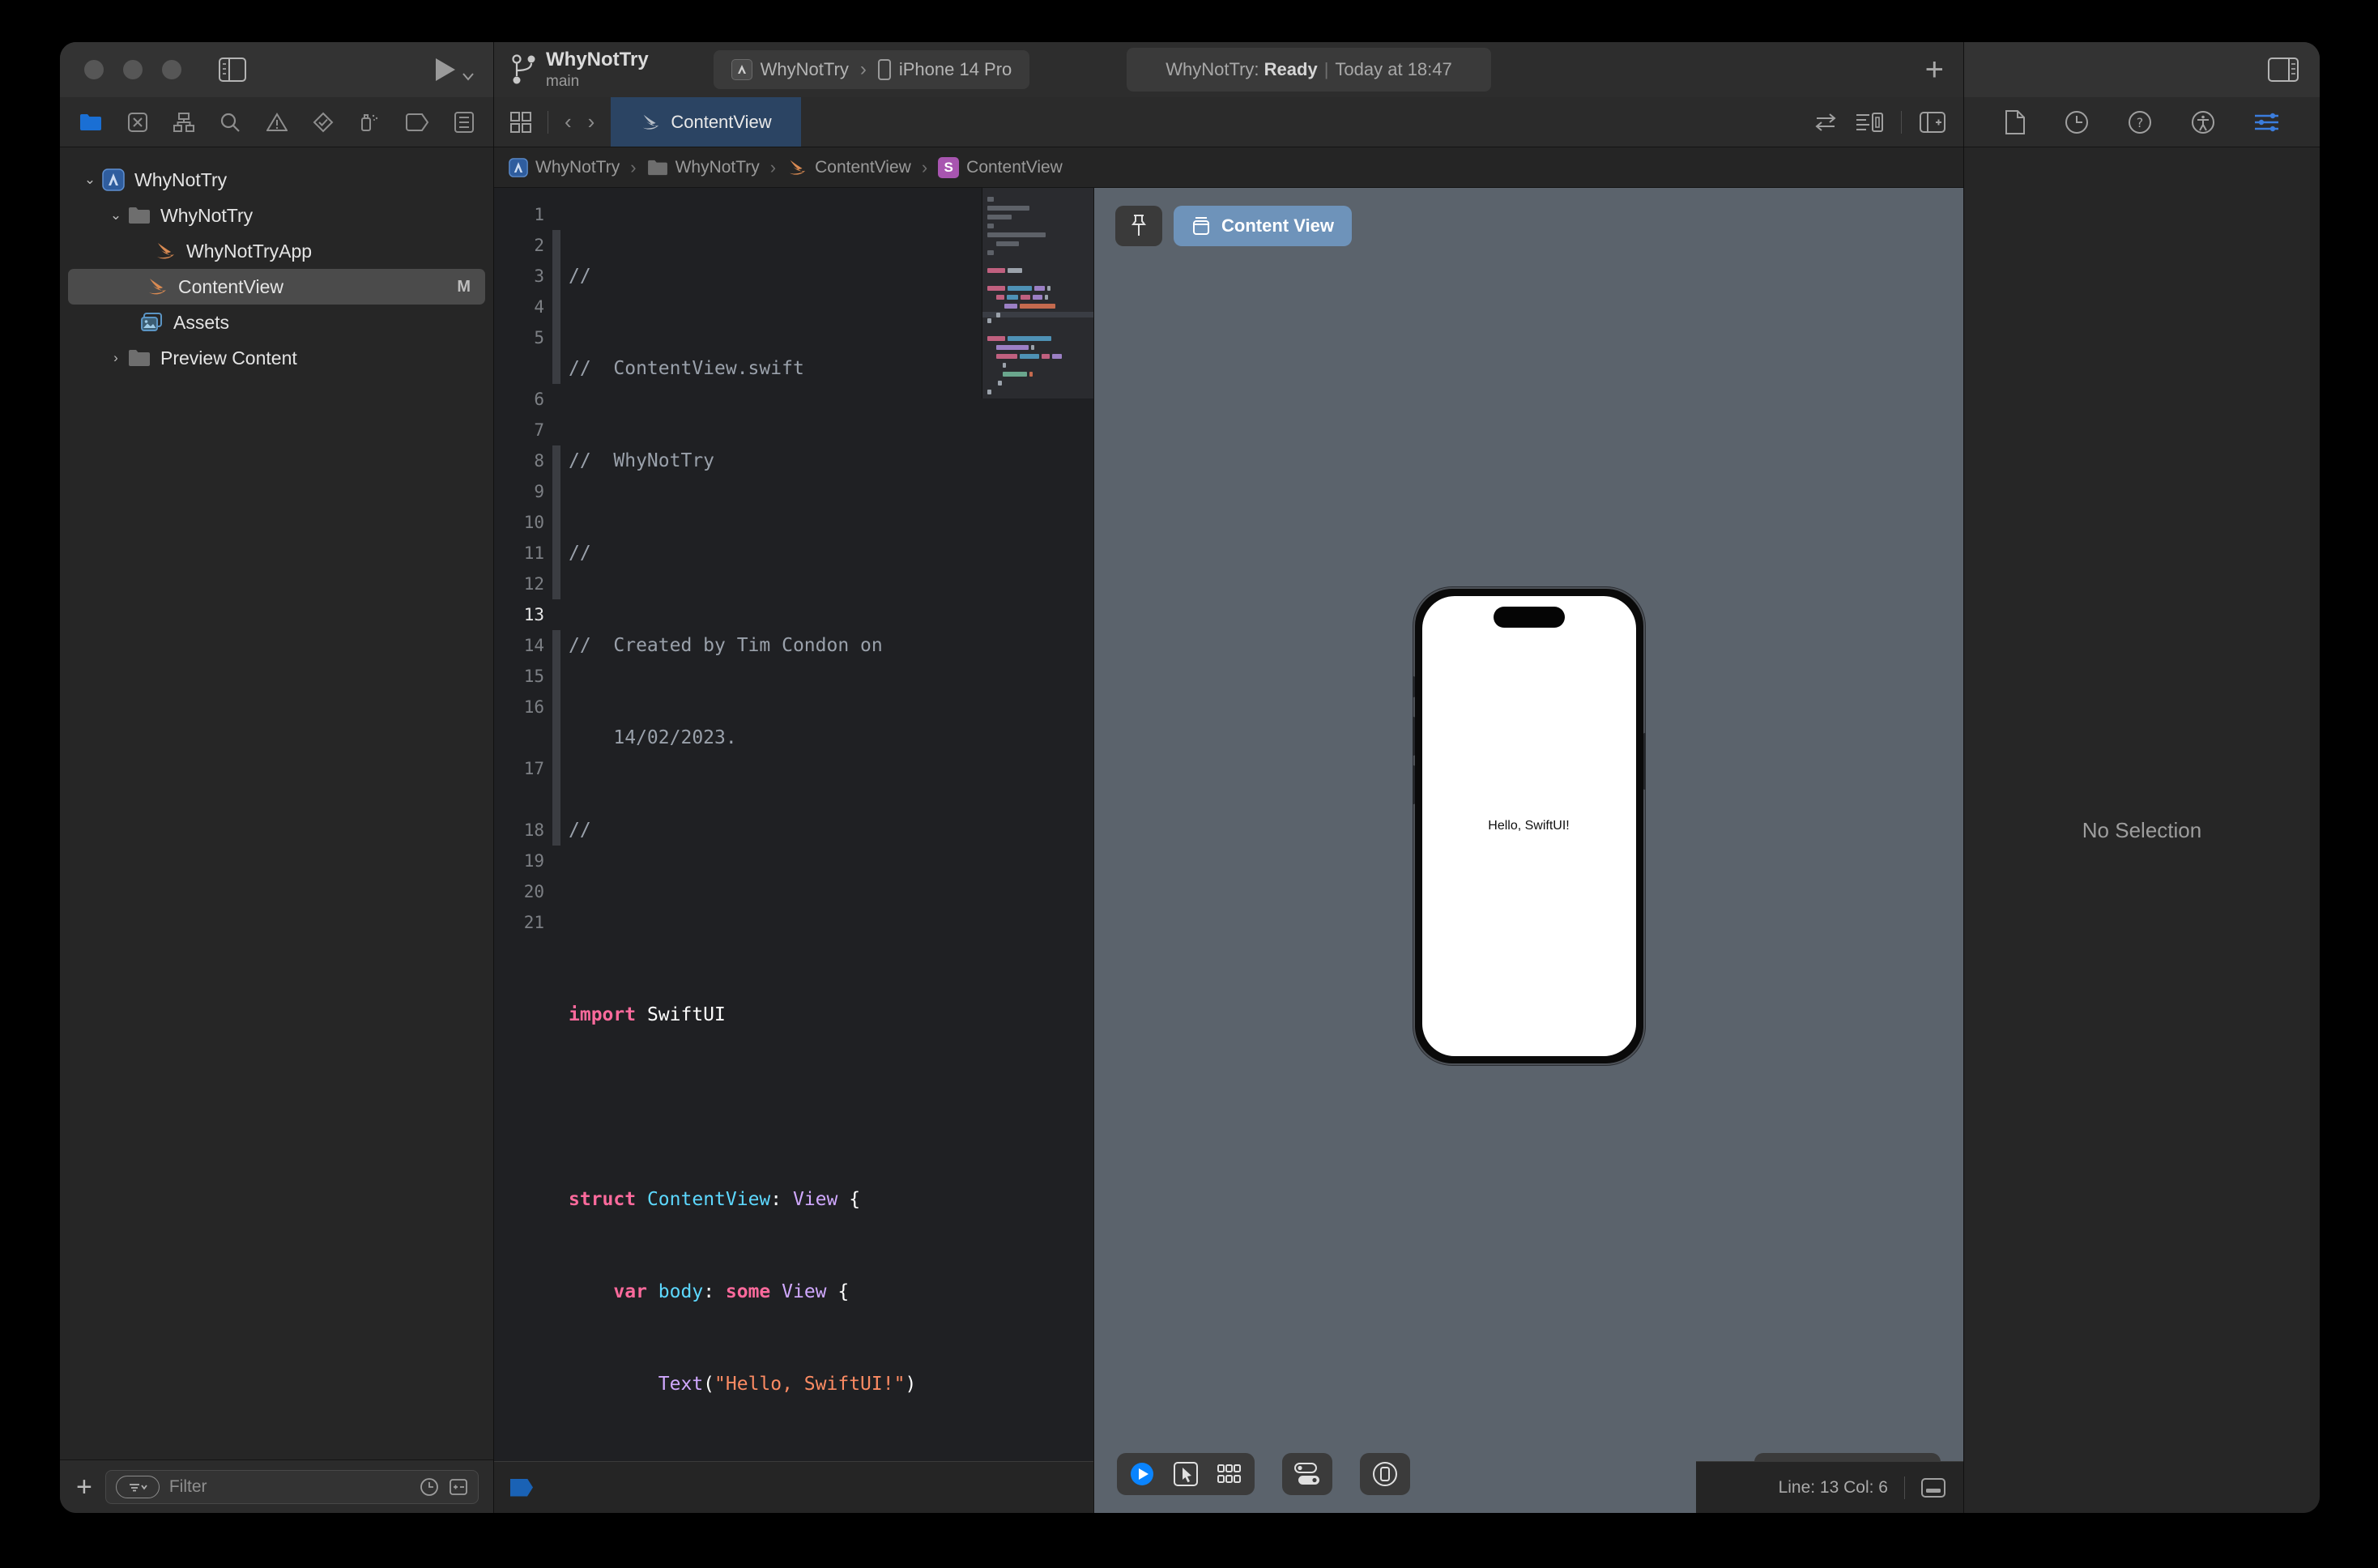 This screenshot has width=2378, height=1568. What do you see at coordinates (1263, 226) in the screenshot?
I see `preview-selector-pill: Content View` at bounding box center [1263, 226].